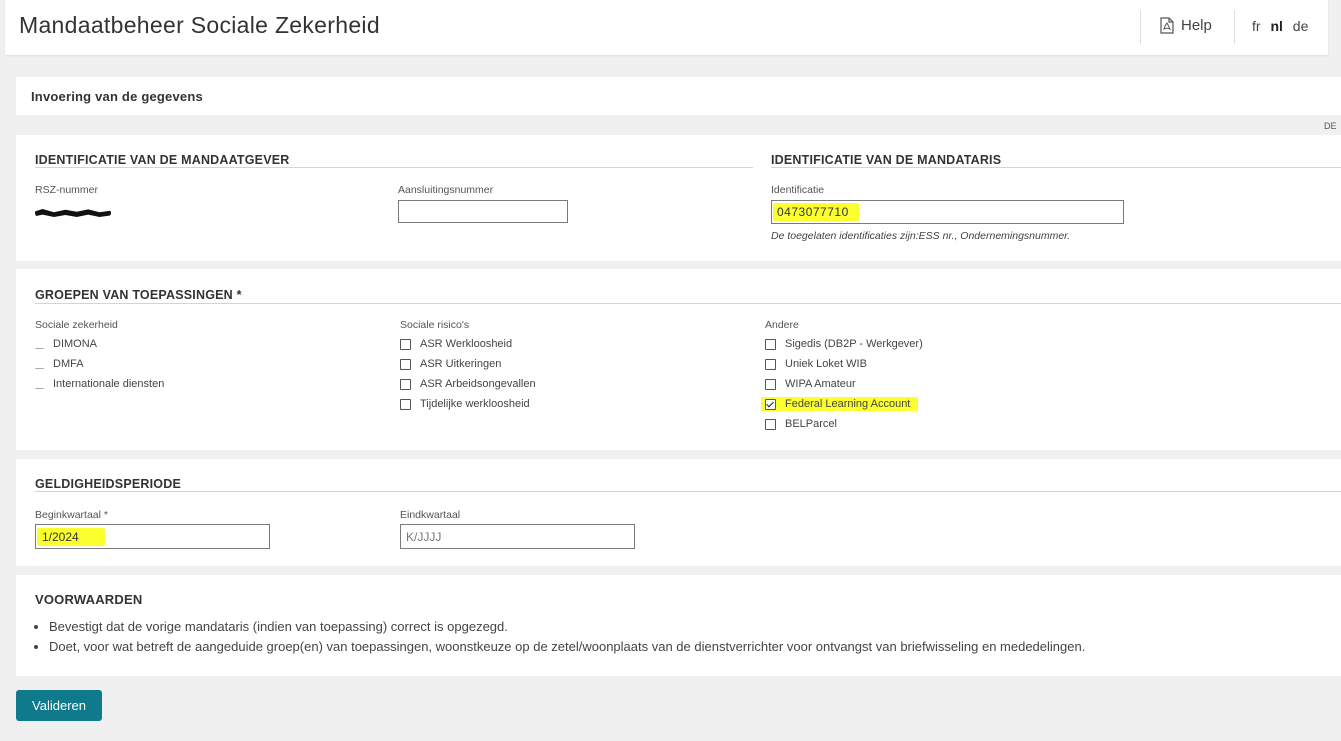 This screenshot has width=1341, height=741. What do you see at coordinates (117, 96) in the screenshot?
I see `entry-title: Invoering van de gegevens` at bounding box center [117, 96].